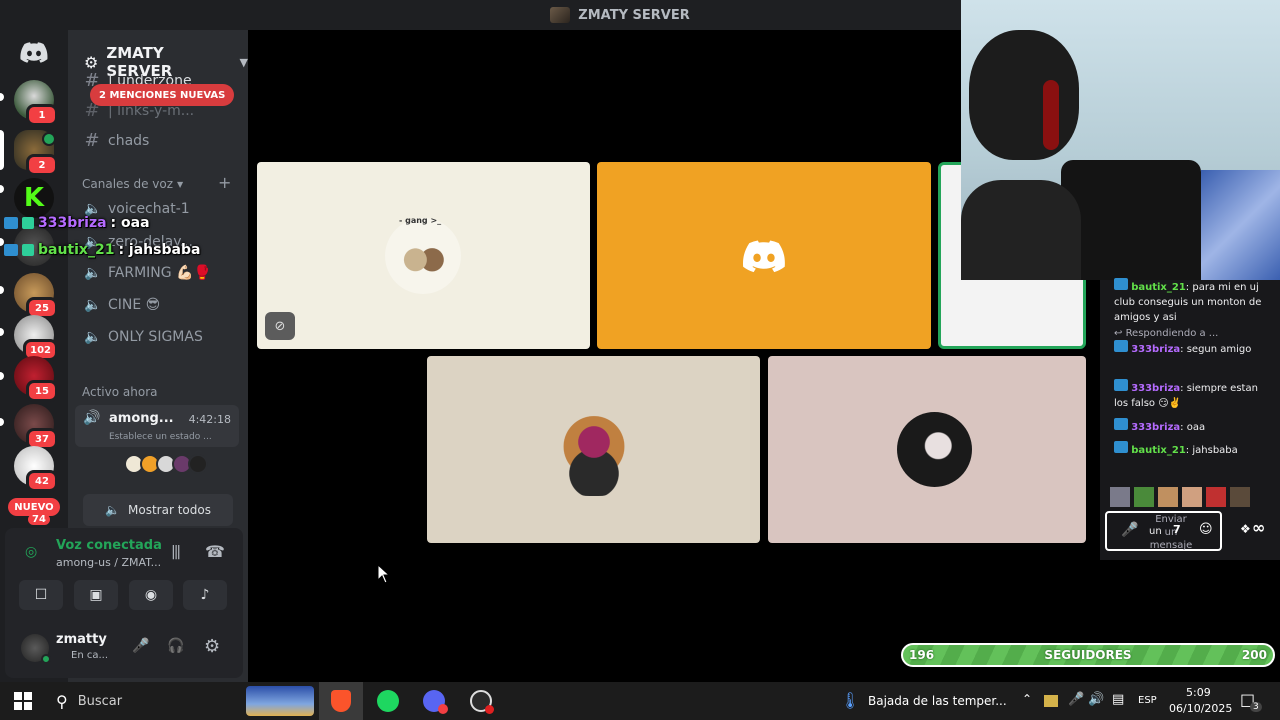 The width and height of the screenshot is (1280, 720). I want to click on server-icon: 37, so click(36, 427).